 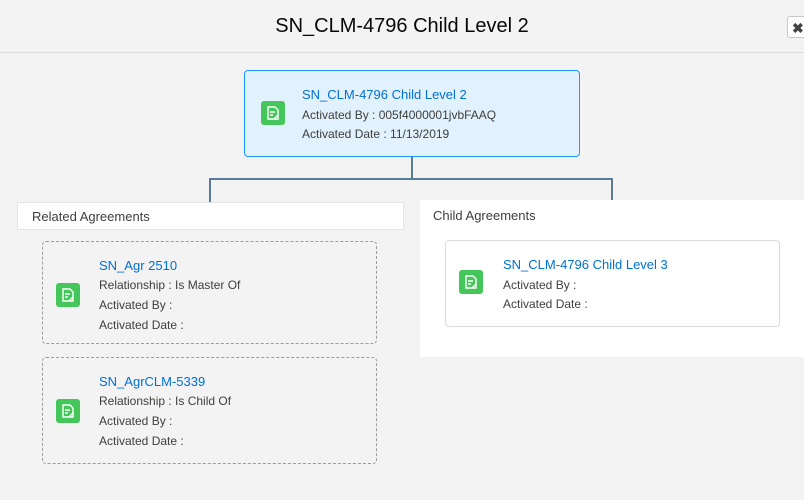 What do you see at coordinates (210, 190) in the screenshot?
I see `tree-connector-left` at bounding box center [210, 190].